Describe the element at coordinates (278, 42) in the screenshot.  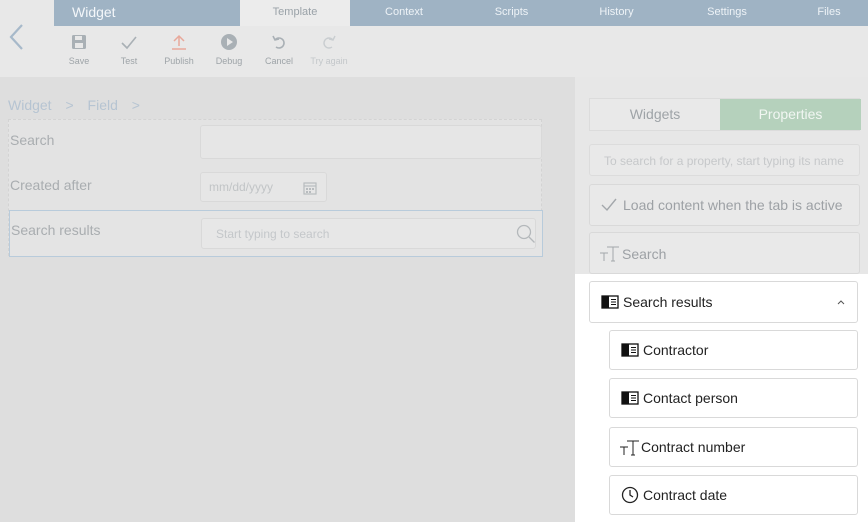
I see `undo-icon` at that location.